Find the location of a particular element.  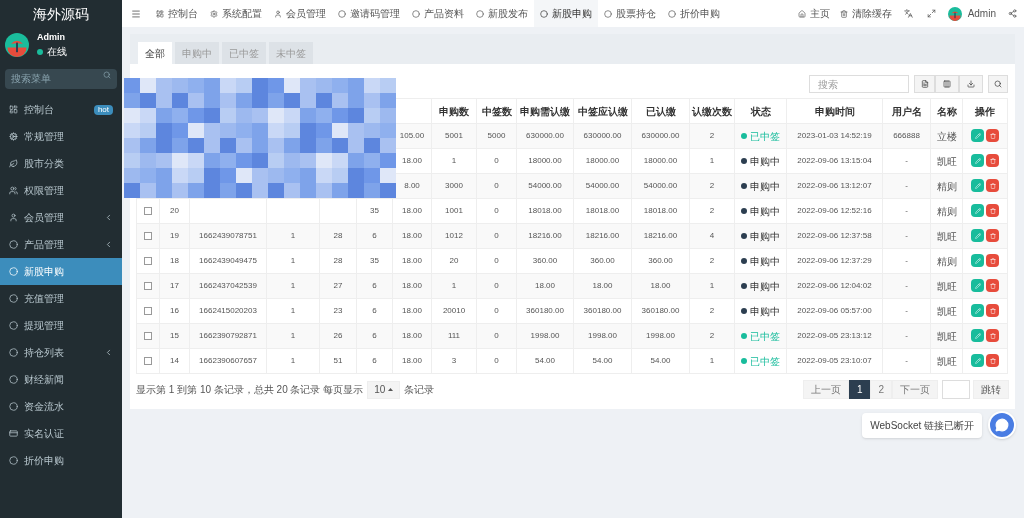

fullscreen-icon is located at coordinates (931, 13).